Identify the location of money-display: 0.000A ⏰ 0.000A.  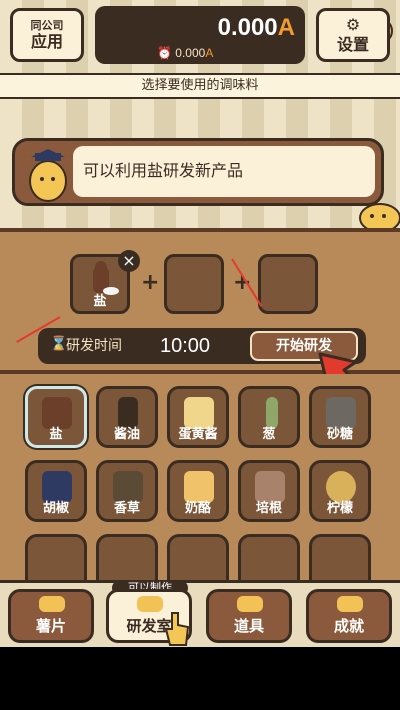
(244, 35).